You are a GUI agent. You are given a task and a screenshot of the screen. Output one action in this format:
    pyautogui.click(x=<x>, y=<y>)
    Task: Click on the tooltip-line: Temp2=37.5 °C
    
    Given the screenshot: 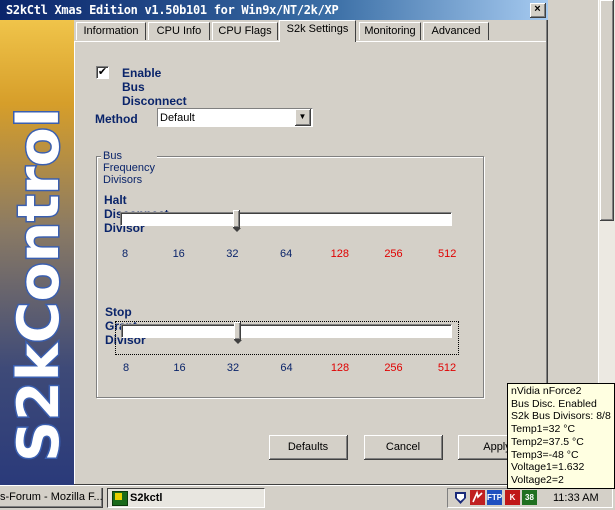 What is the action you would take?
    pyautogui.click(x=547, y=441)
    